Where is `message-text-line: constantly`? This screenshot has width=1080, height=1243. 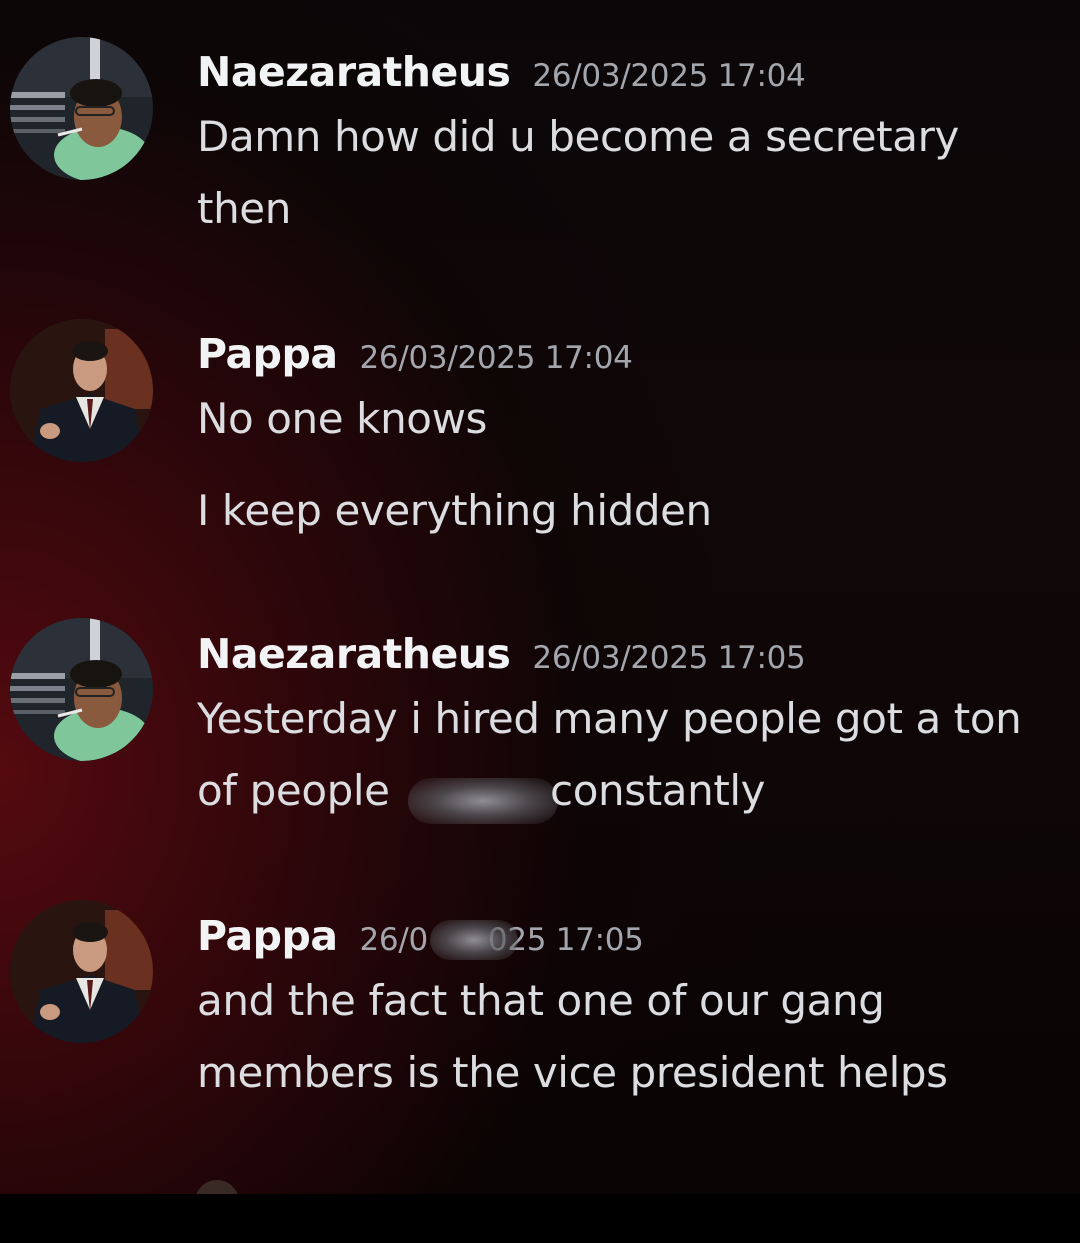
message-text-line: constantly is located at coordinates (658, 790).